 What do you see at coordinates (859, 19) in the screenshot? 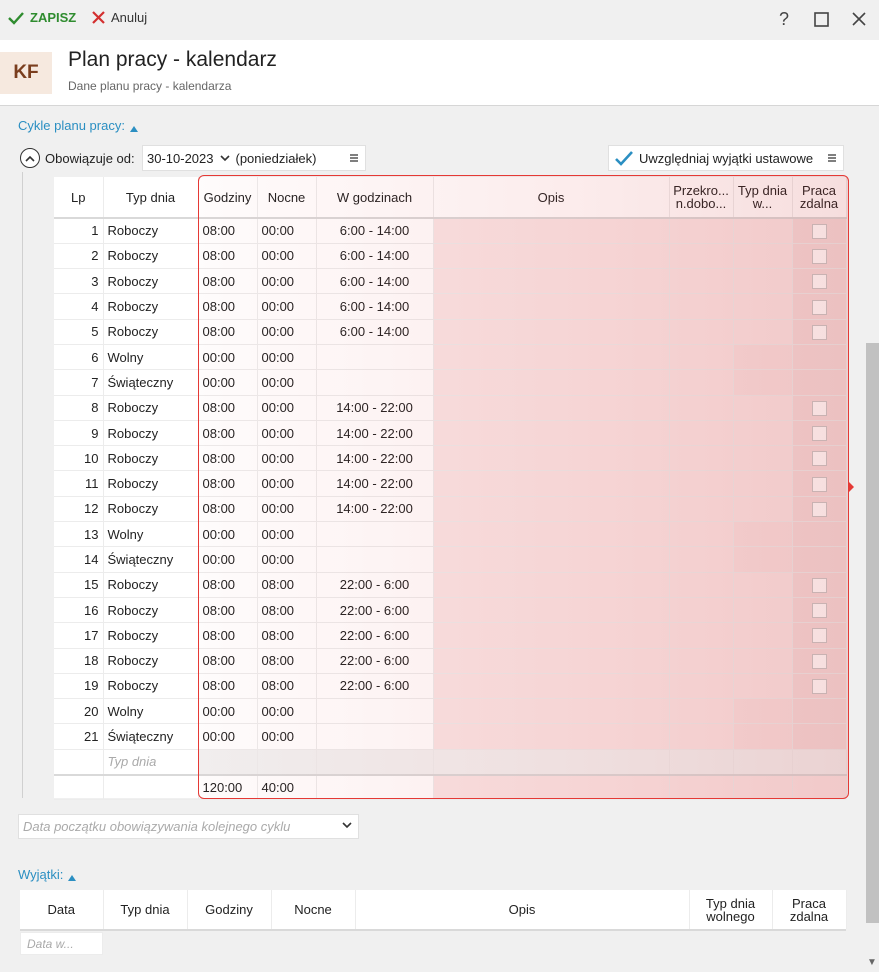
I see `close-window-button` at bounding box center [859, 19].